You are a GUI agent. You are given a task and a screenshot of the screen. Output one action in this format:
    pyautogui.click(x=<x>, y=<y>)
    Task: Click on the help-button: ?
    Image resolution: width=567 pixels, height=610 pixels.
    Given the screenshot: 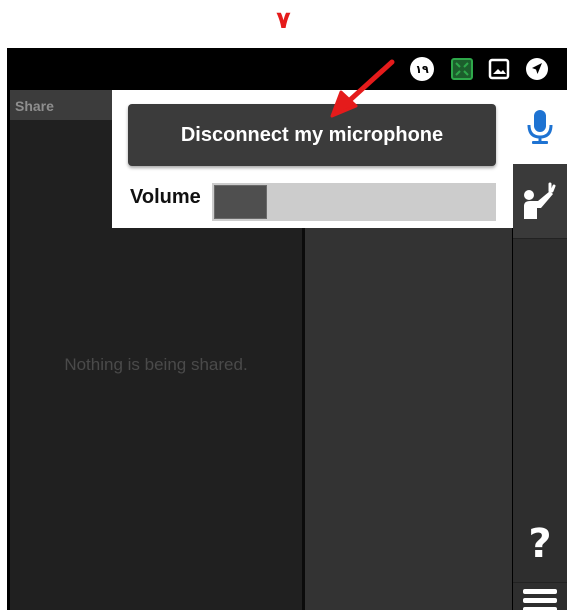 What is the action you would take?
    pyautogui.click(x=540, y=544)
    